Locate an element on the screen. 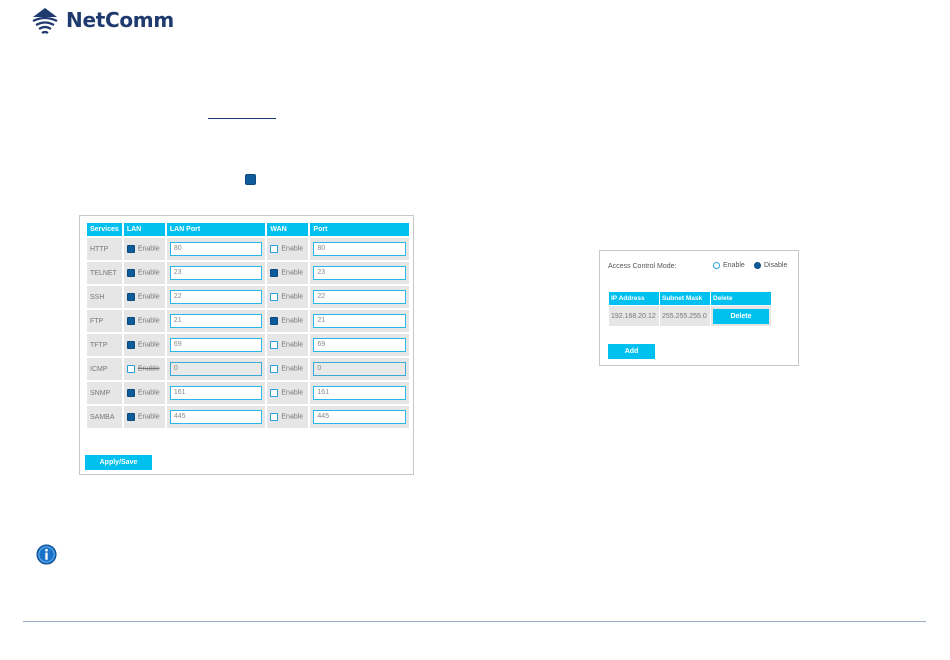  service-name: SNMP is located at coordinates (104, 393).